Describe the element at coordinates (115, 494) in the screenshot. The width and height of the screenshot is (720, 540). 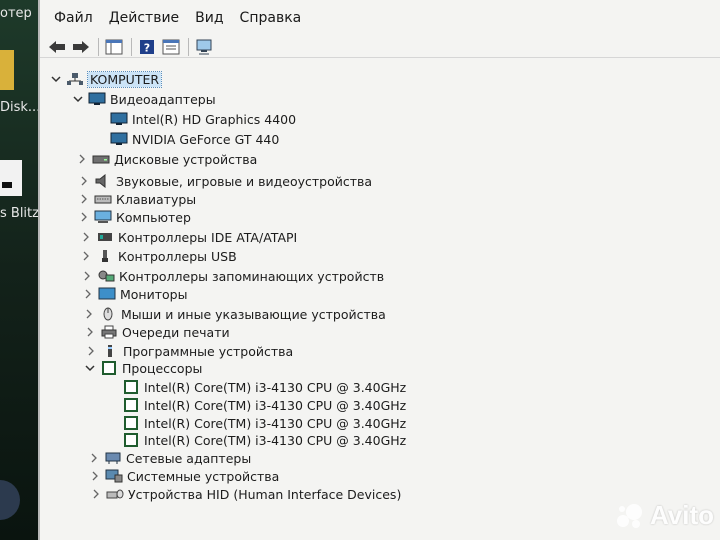
I see `hid-device-icon` at that location.